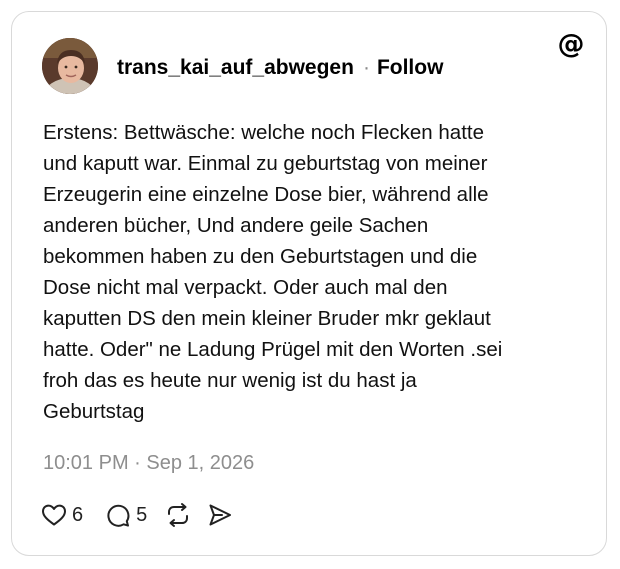  Describe the element at coordinates (142, 514) in the screenshot. I see `reply-count: 5` at that location.